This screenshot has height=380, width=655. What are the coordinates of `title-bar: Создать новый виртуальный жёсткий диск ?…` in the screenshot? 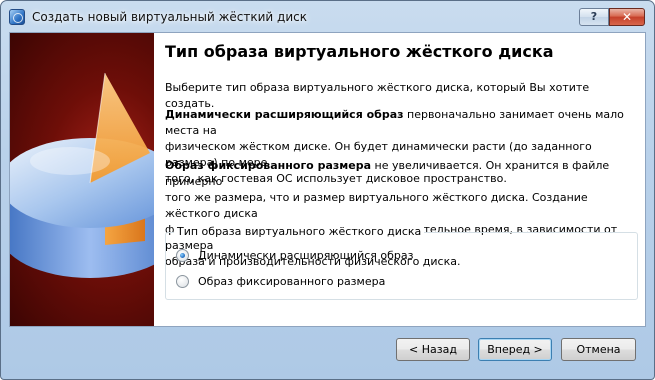 It's located at (327, 16).